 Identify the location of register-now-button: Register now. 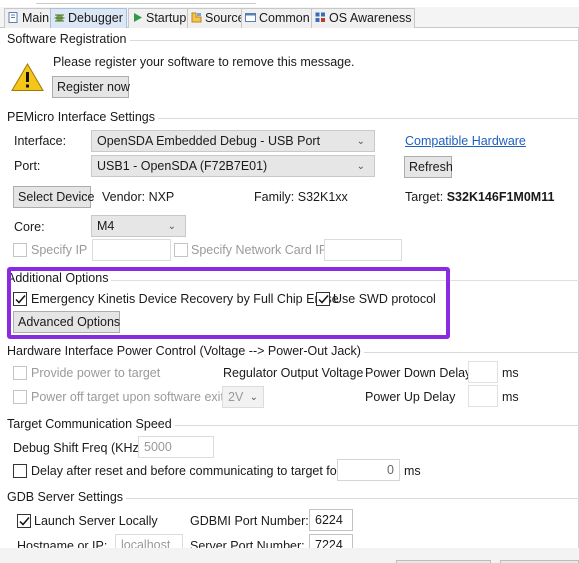
(91, 87).